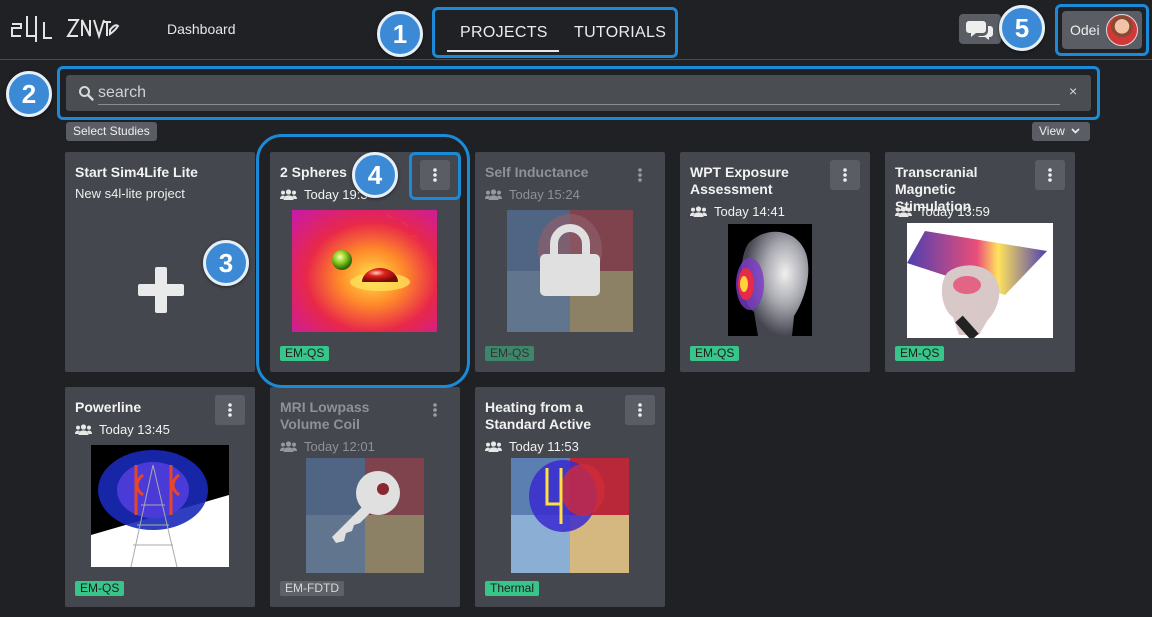 Image resolution: width=1152 pixels, height=617 pixels. I want to click on solver-tag: Thermal, so click(512, 588).